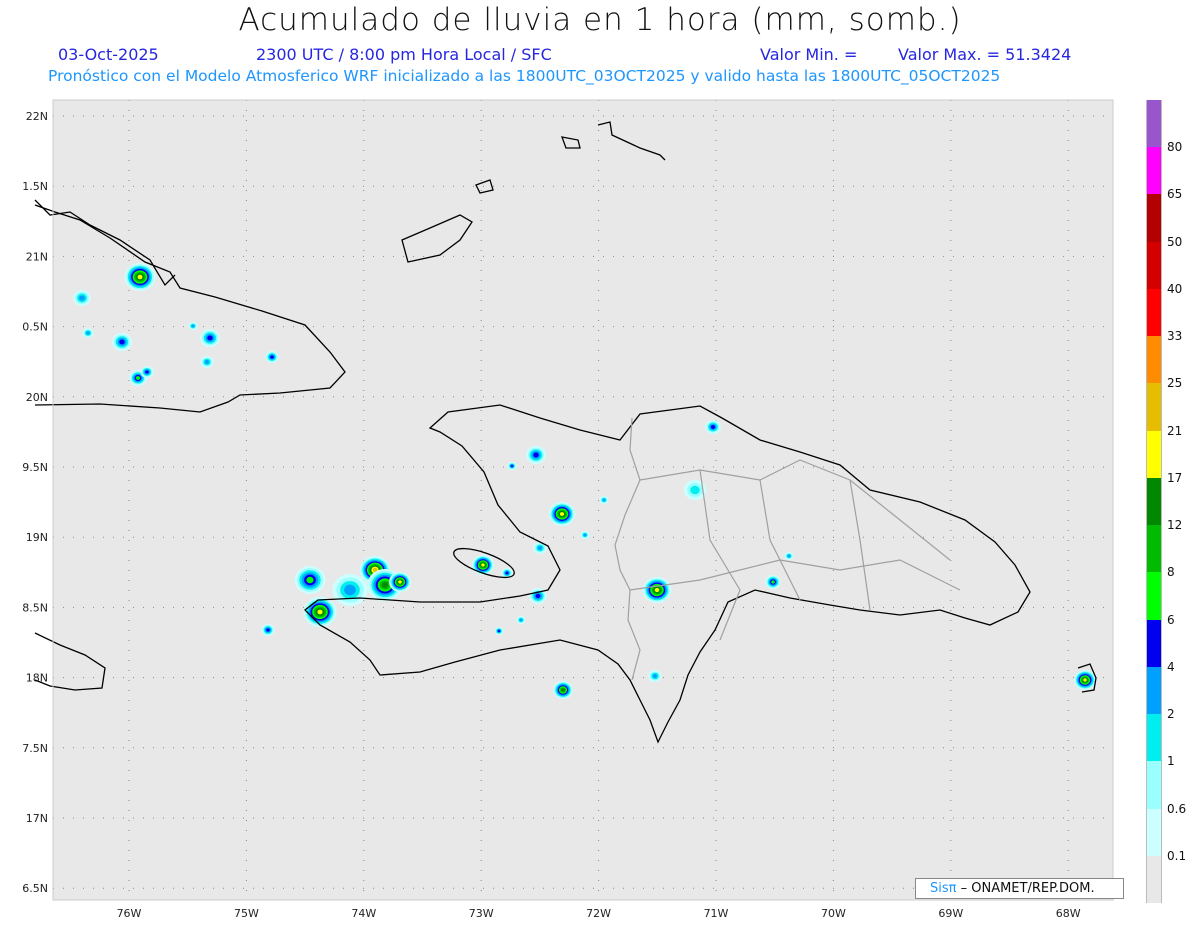  Describe the element at coordinates (950, 913) in the screenshot. I see `lon-tick-label: 69W` at that location.